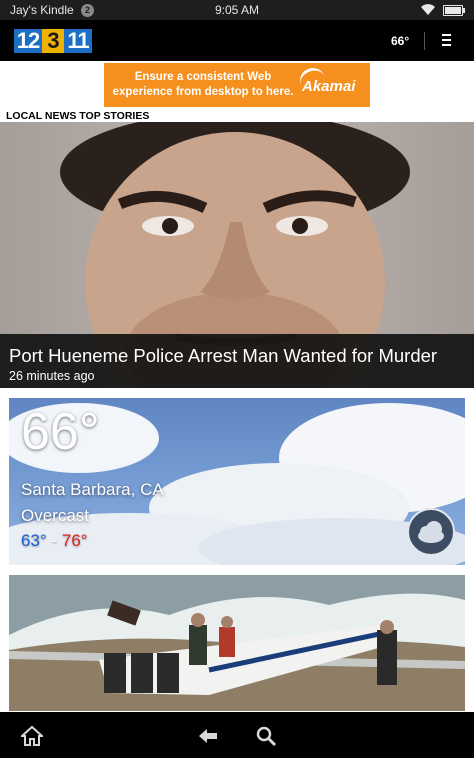 Image resolution: width=474 pixels, height=758 pixels. Describe the element at coordinates (208, 736) in the screenshot. I see `back-arrow-icon` at that location.